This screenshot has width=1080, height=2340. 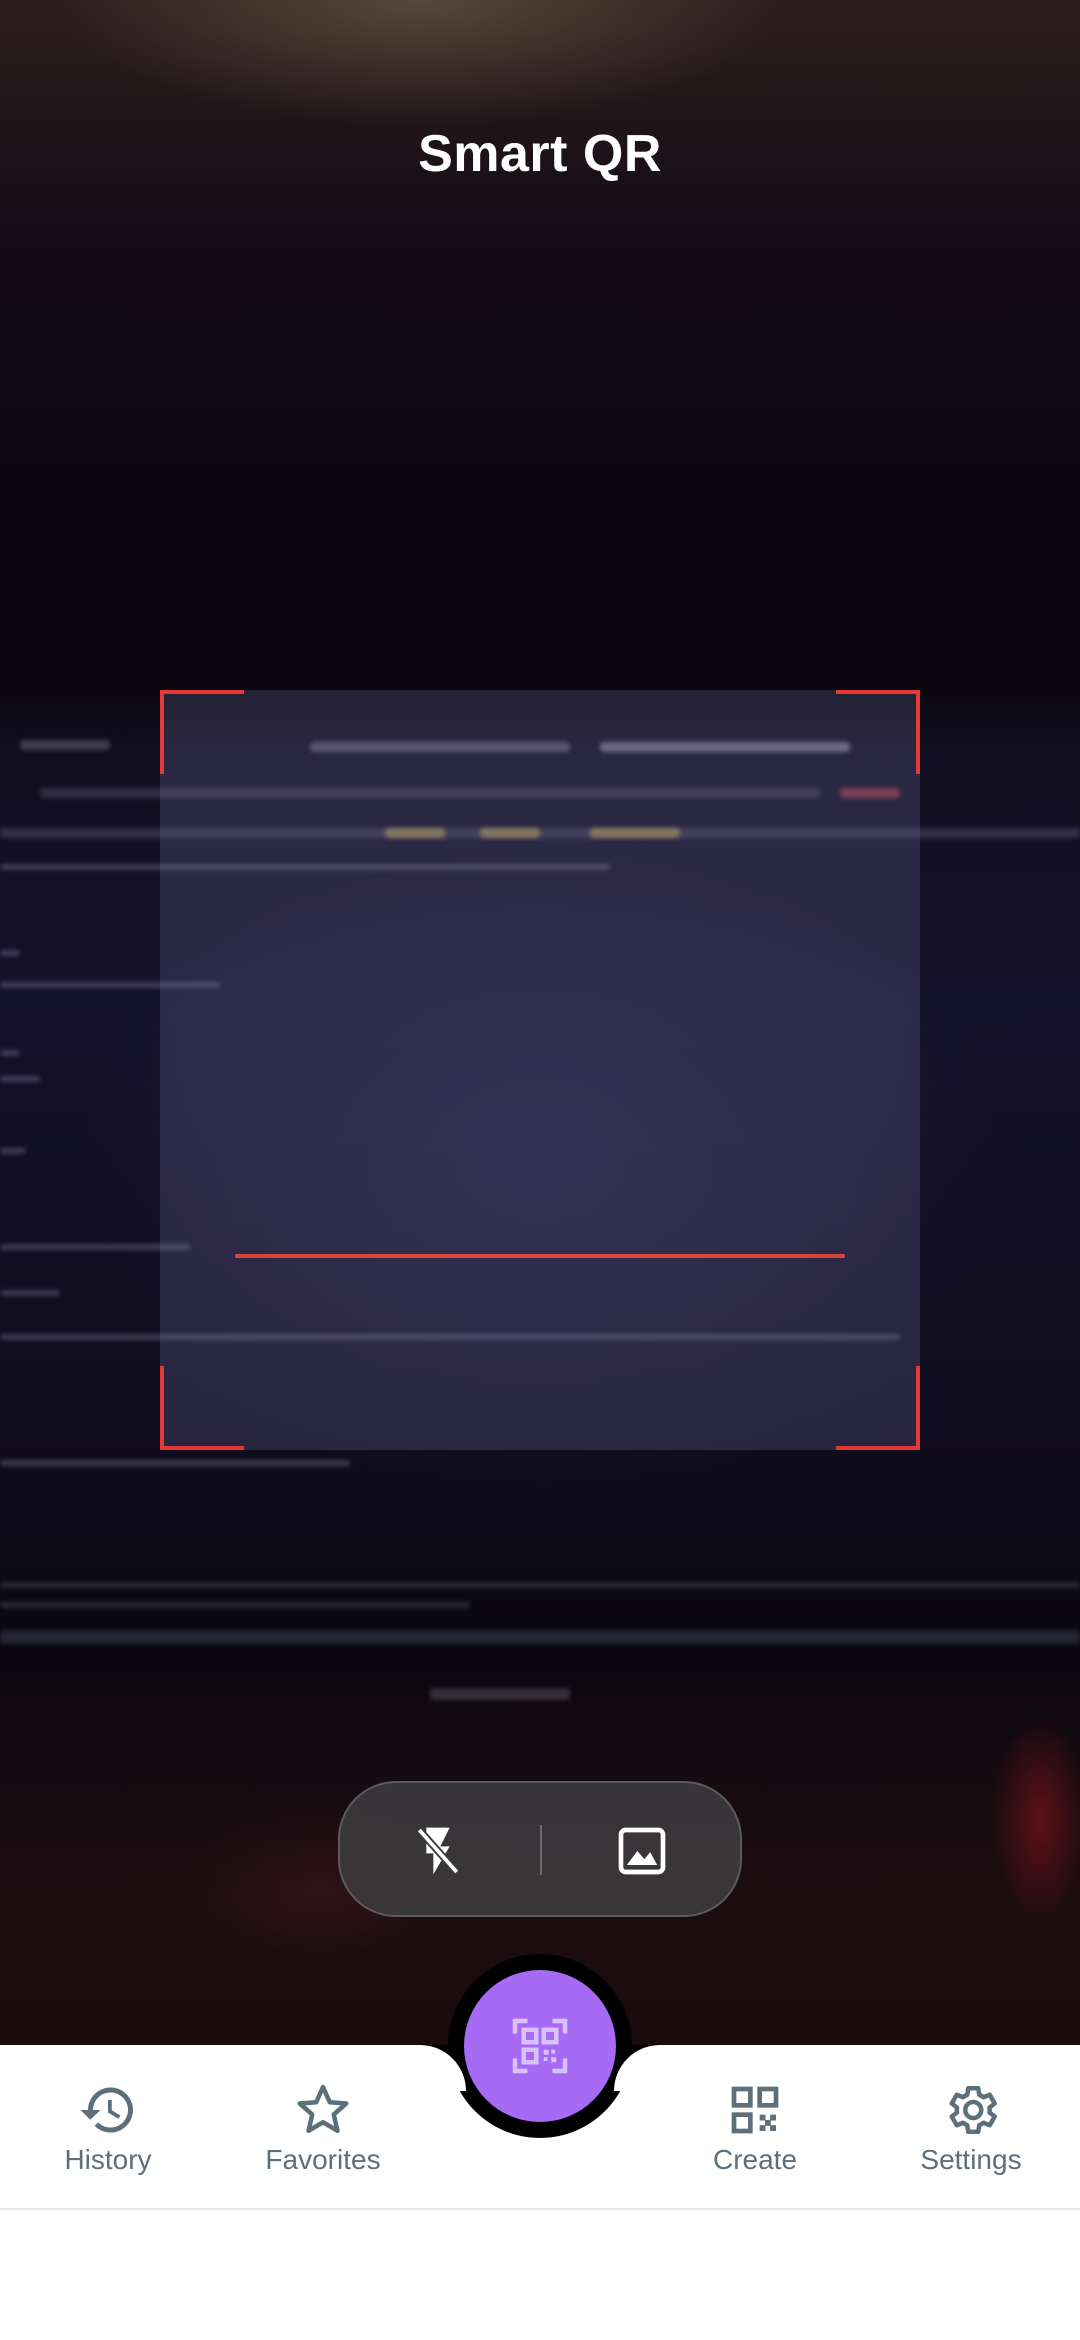 What do you see at coordinates (878, 732) in the screenshot?
I see `scan-corner-top-right` at bounding box center [878, 732].